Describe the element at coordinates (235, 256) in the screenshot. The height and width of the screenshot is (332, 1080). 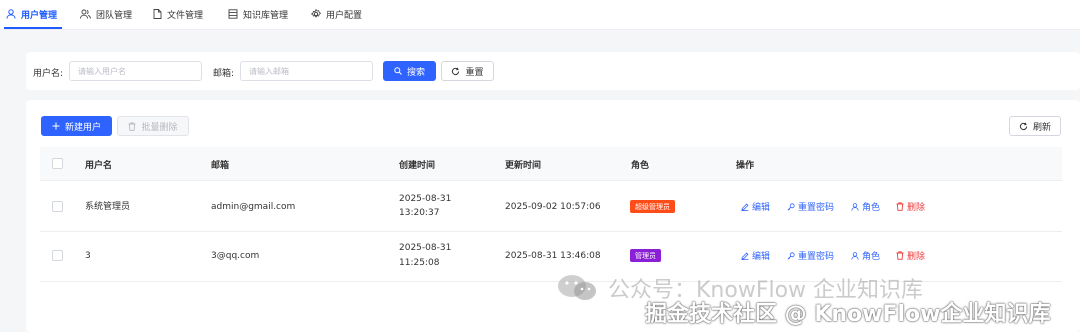
I see `cell-email: 3@qq.com` at that location.